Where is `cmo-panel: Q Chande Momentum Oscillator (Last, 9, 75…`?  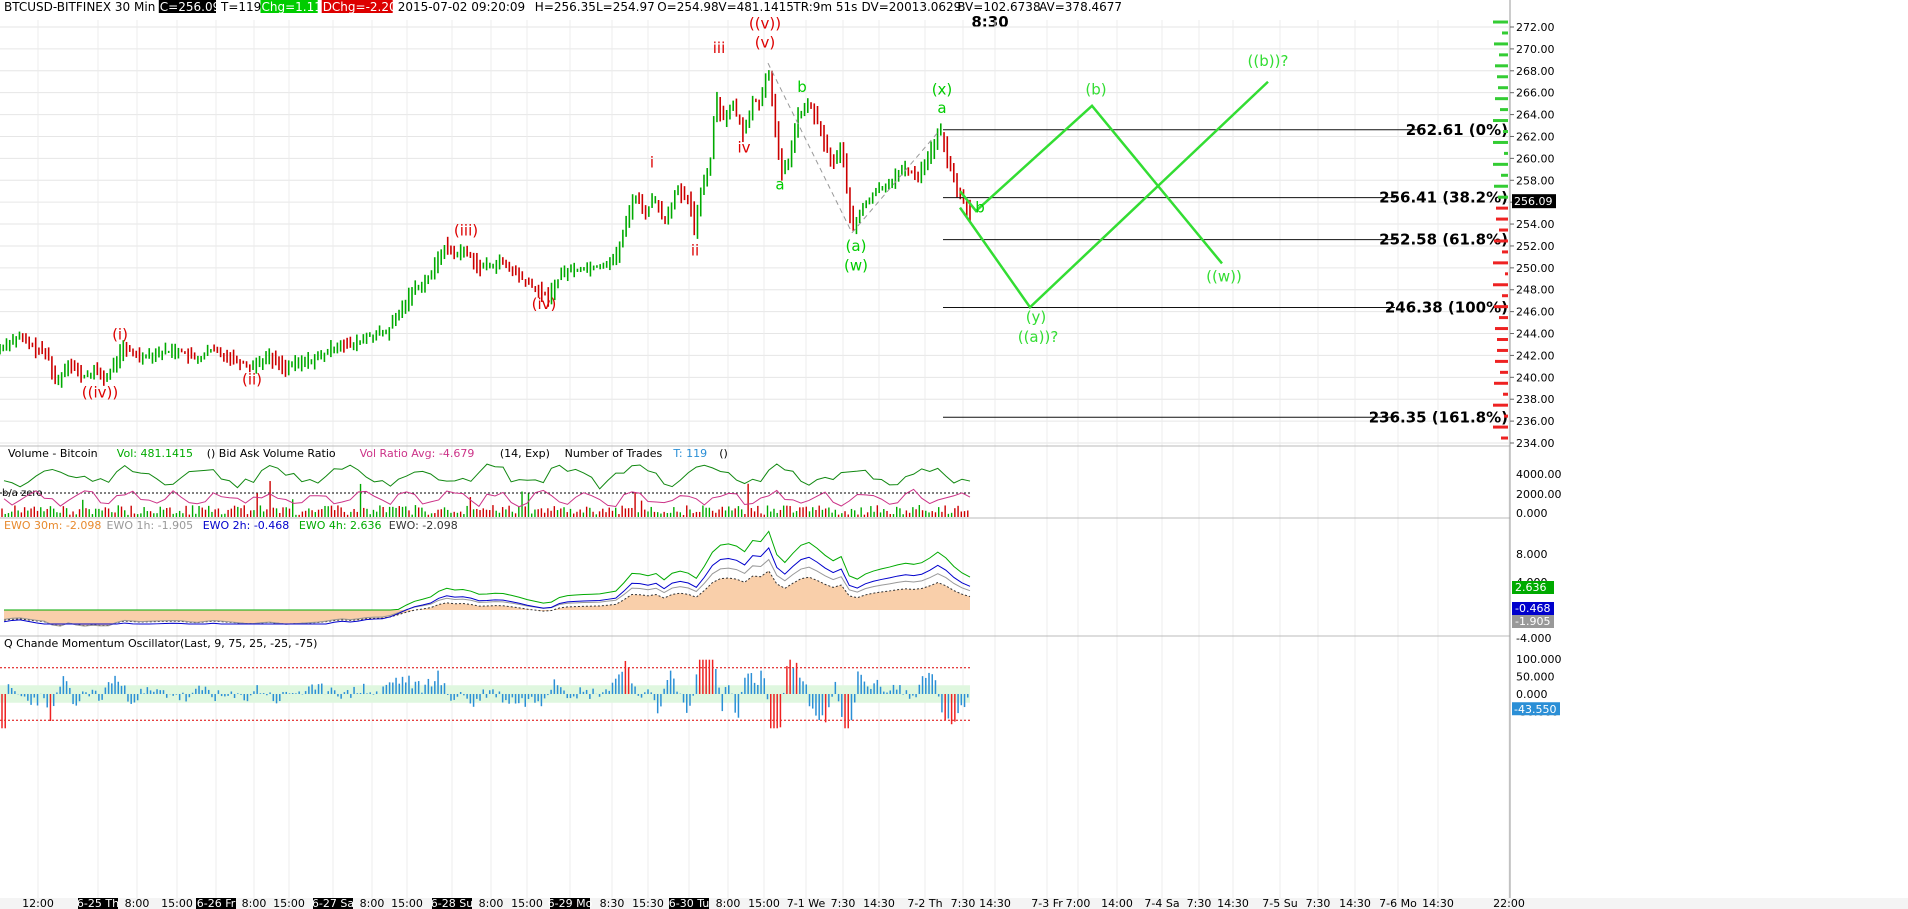
cmo-panel: Q Chande Momentum Oscillator (Last, 9, 75… is located at coordinates (781, 683).